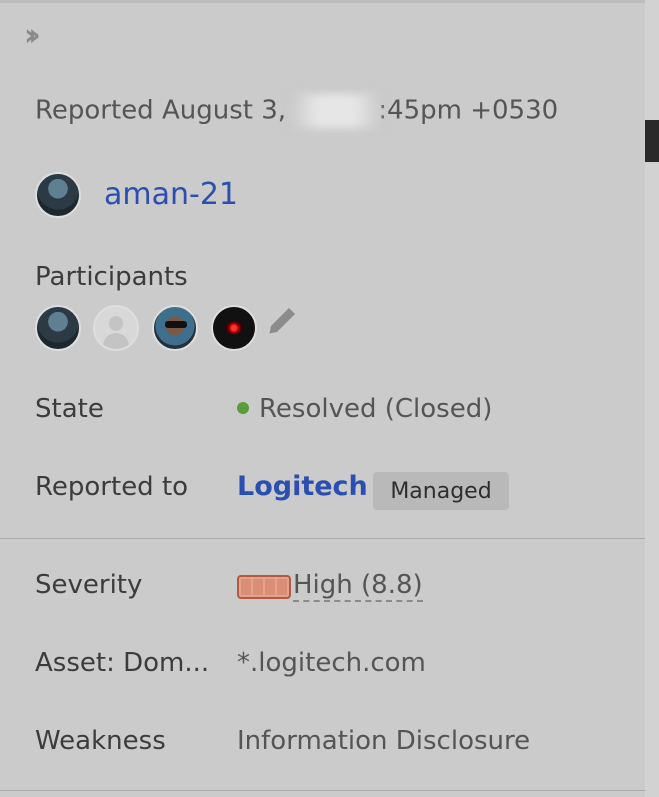 The height and width of the screenshot is (797, 659). Describe the element at coordinates (336, 111) in the screenshot. I see `redacted-area` at that location.